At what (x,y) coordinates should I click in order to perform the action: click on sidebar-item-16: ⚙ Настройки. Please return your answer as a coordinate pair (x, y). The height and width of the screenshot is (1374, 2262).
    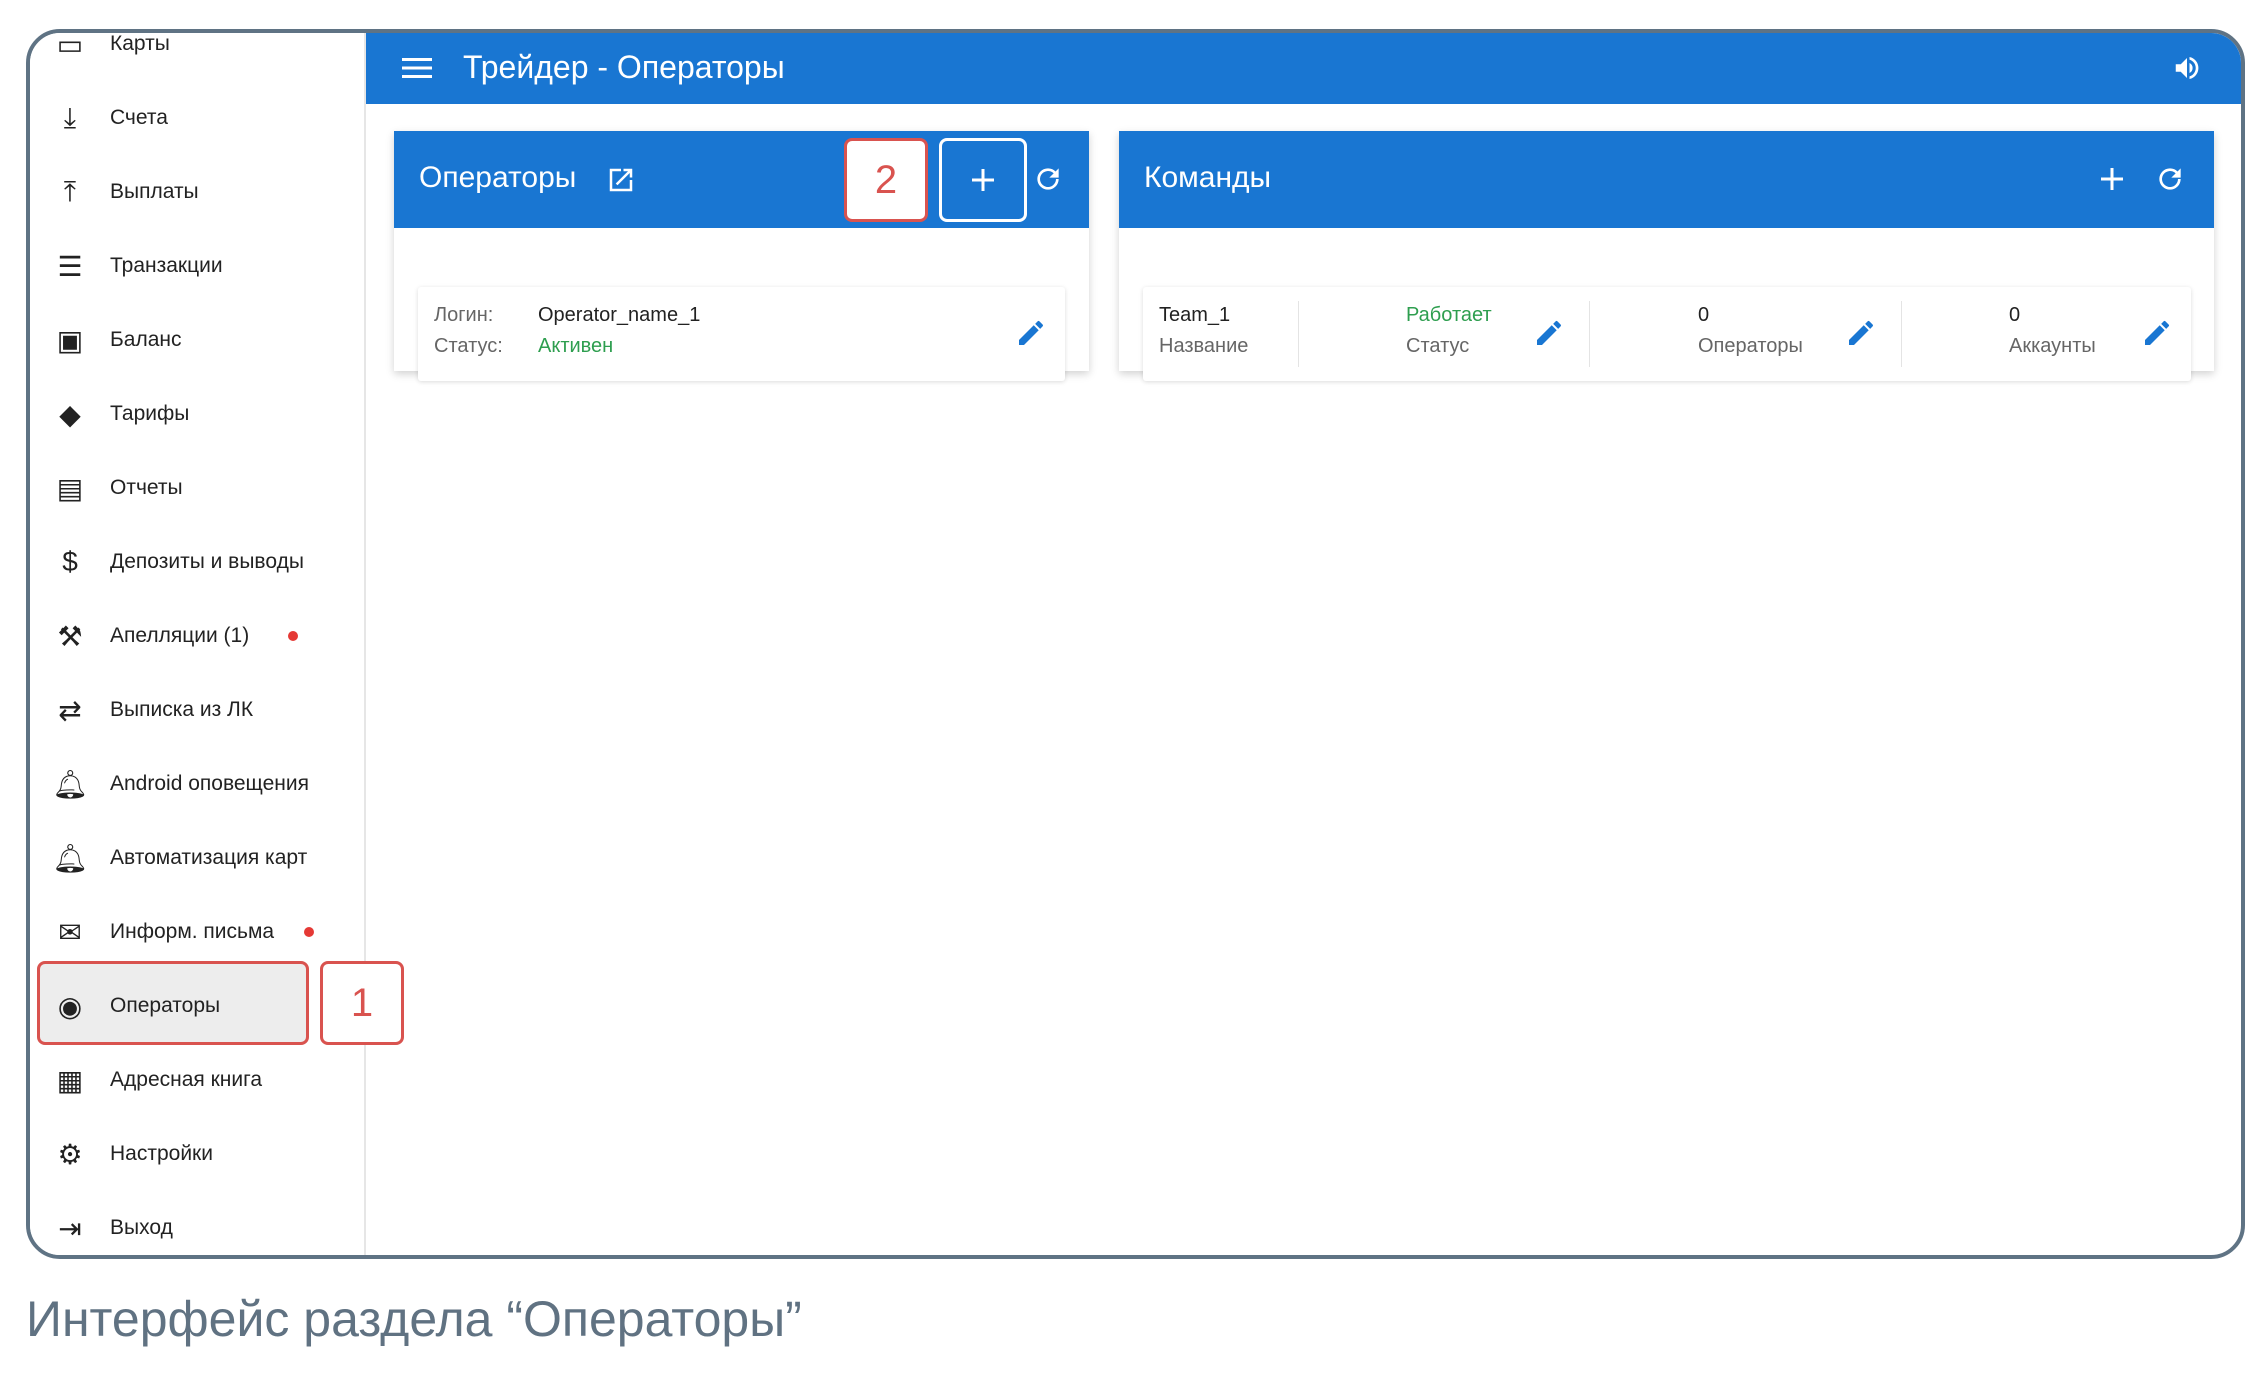
    Looking at the image, I should click on (198, 1154).